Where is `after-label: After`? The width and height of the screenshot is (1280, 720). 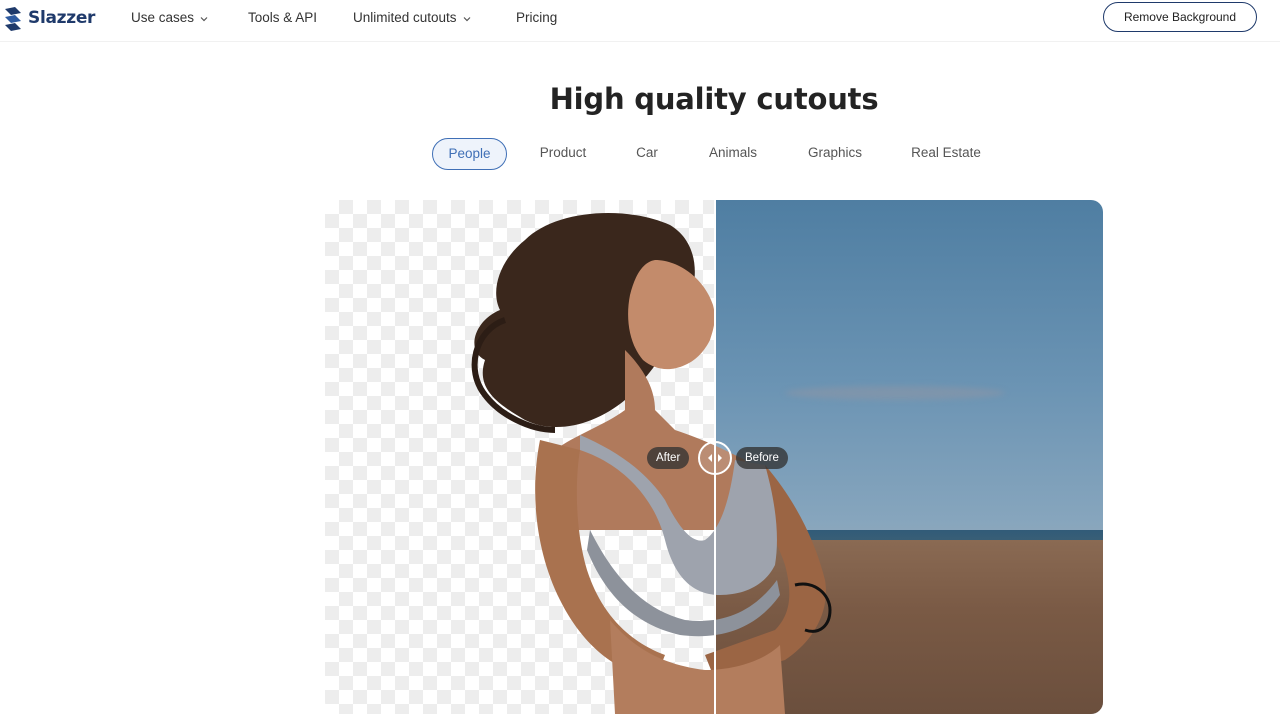 after-label: After is located at coordinates (668, 458).